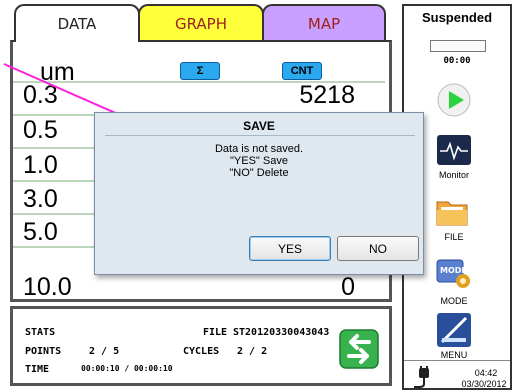 Image resolution: width=514 pixels, height=392 pixels. What do you see at coordinates (327, 95) in the screenshot?
I see `row-count: 5218` at bounding box center [327, 95].